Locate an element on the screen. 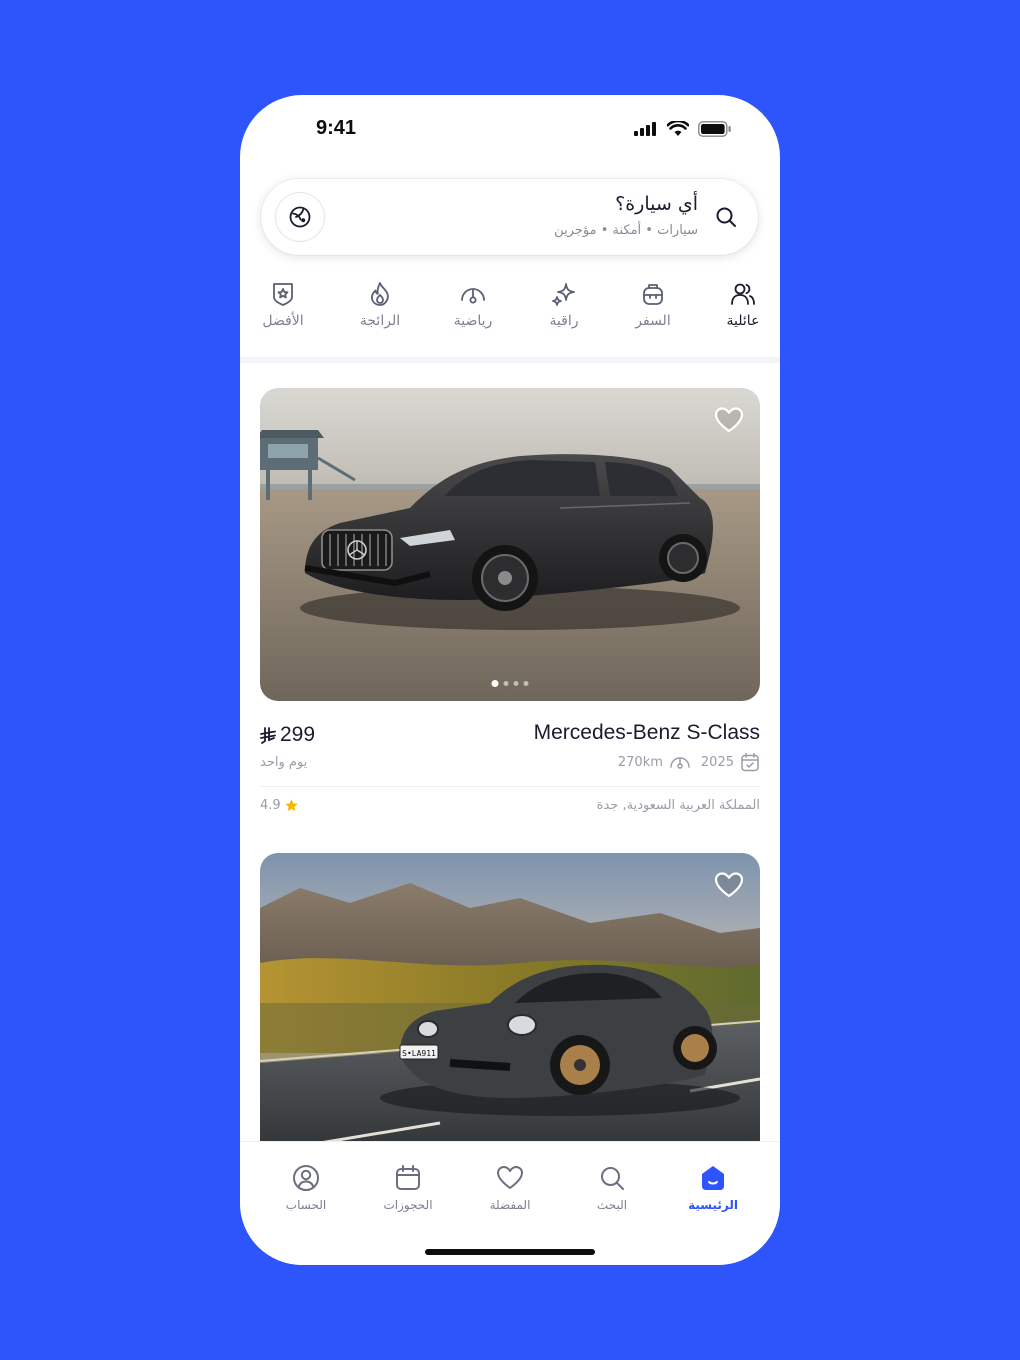  bottom-nav: الرئيسية البحث المفضلة الحجوزات الحساب is located at coordinates (510, 1203).